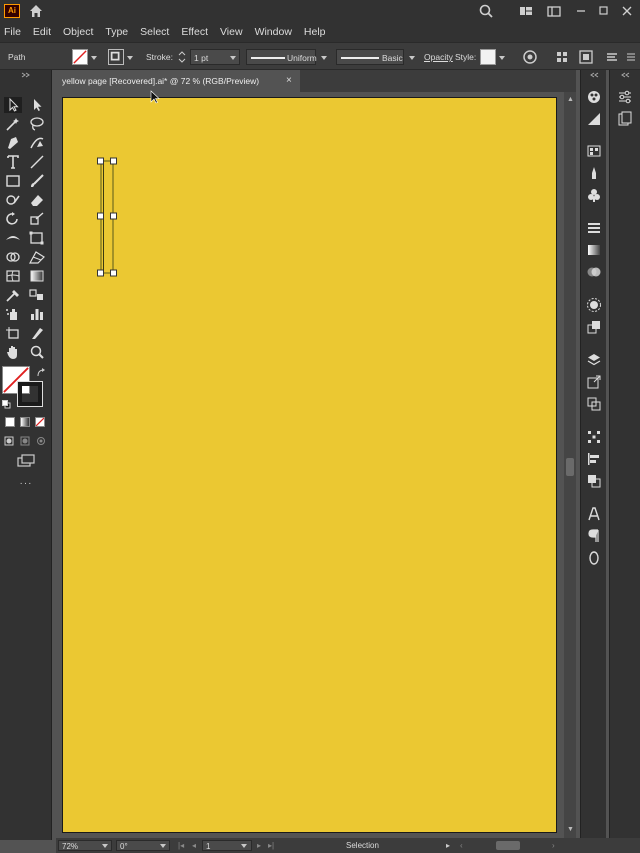 The height and width of the screenshot is (853, 640). I want to click on menu-view: View, so click(231, 32).